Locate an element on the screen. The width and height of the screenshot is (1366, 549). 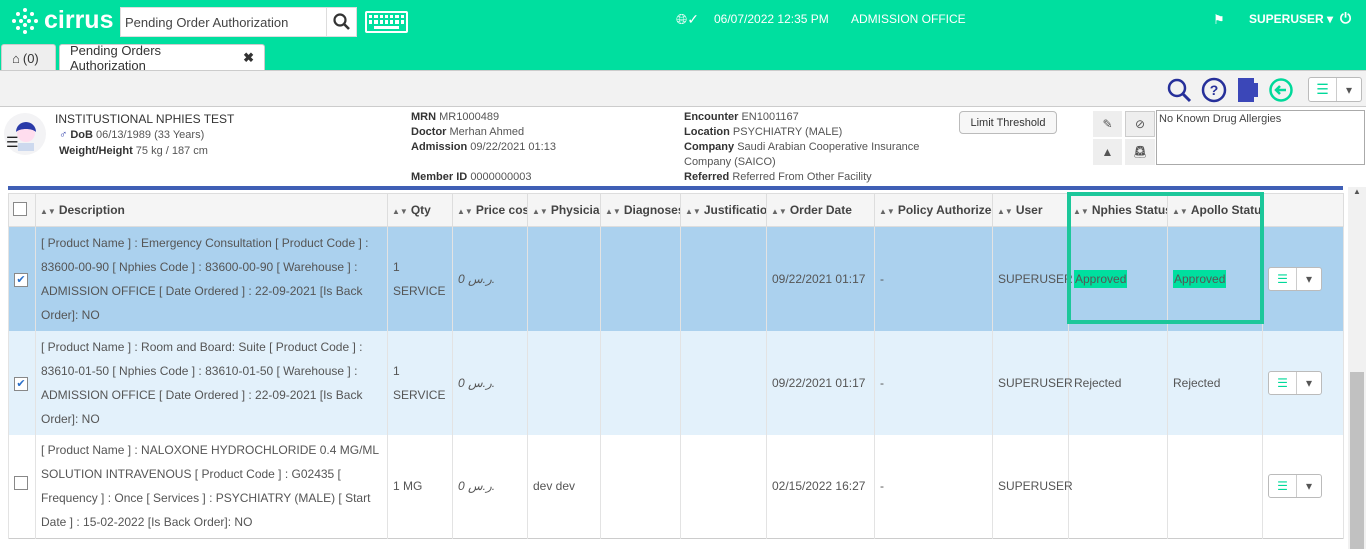
scroll-up-icon: ▲ is located at coordinates (1357, 191).